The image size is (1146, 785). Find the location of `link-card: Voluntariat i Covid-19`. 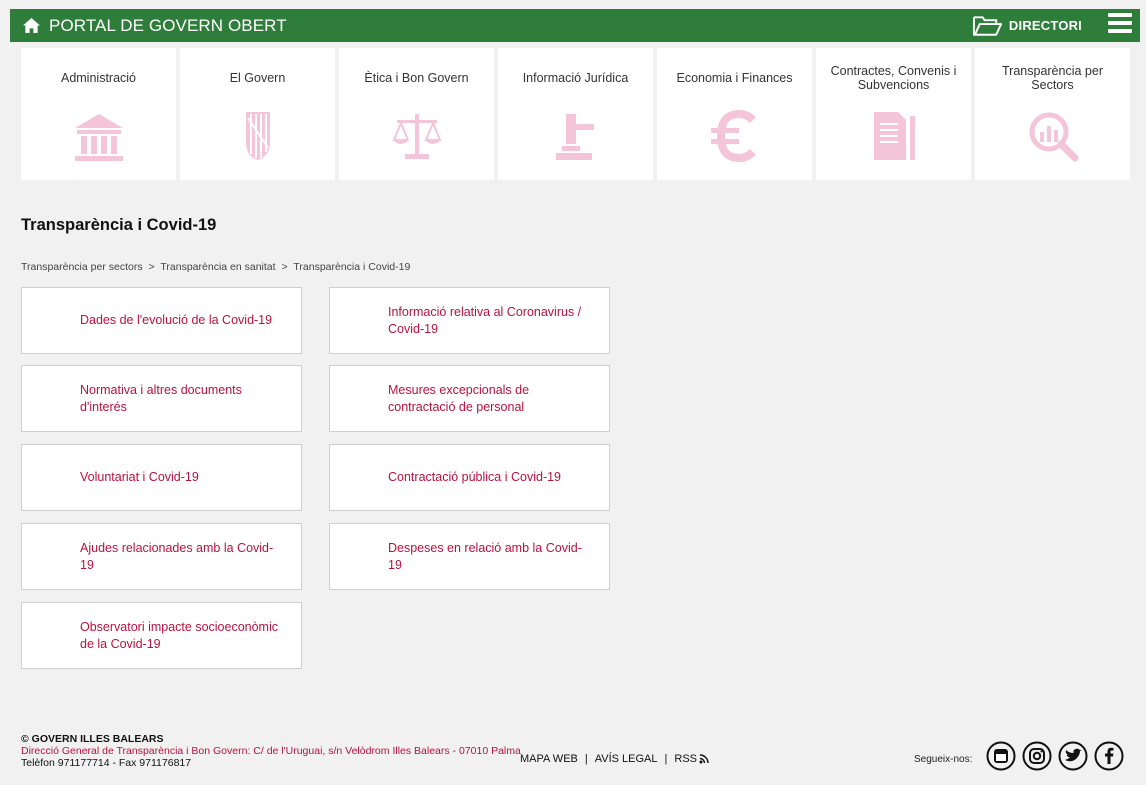

link-card: Voluntariat i Covid-19 is located at coordinates (161, 477).